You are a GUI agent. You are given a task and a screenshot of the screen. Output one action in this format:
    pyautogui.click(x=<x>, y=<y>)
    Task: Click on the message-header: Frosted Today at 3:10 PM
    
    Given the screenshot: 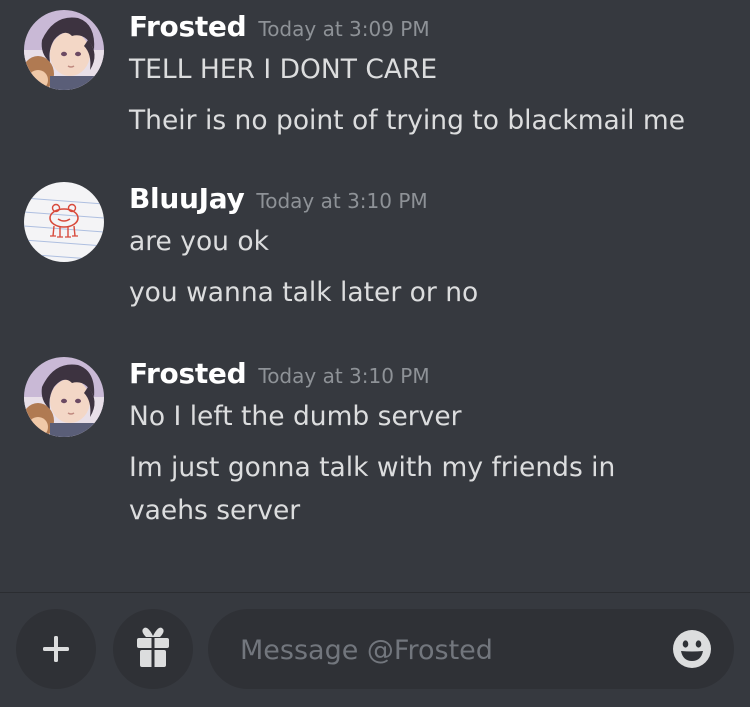 What is the action you would take?
    pyautogui.click(x=429, y=376)
    